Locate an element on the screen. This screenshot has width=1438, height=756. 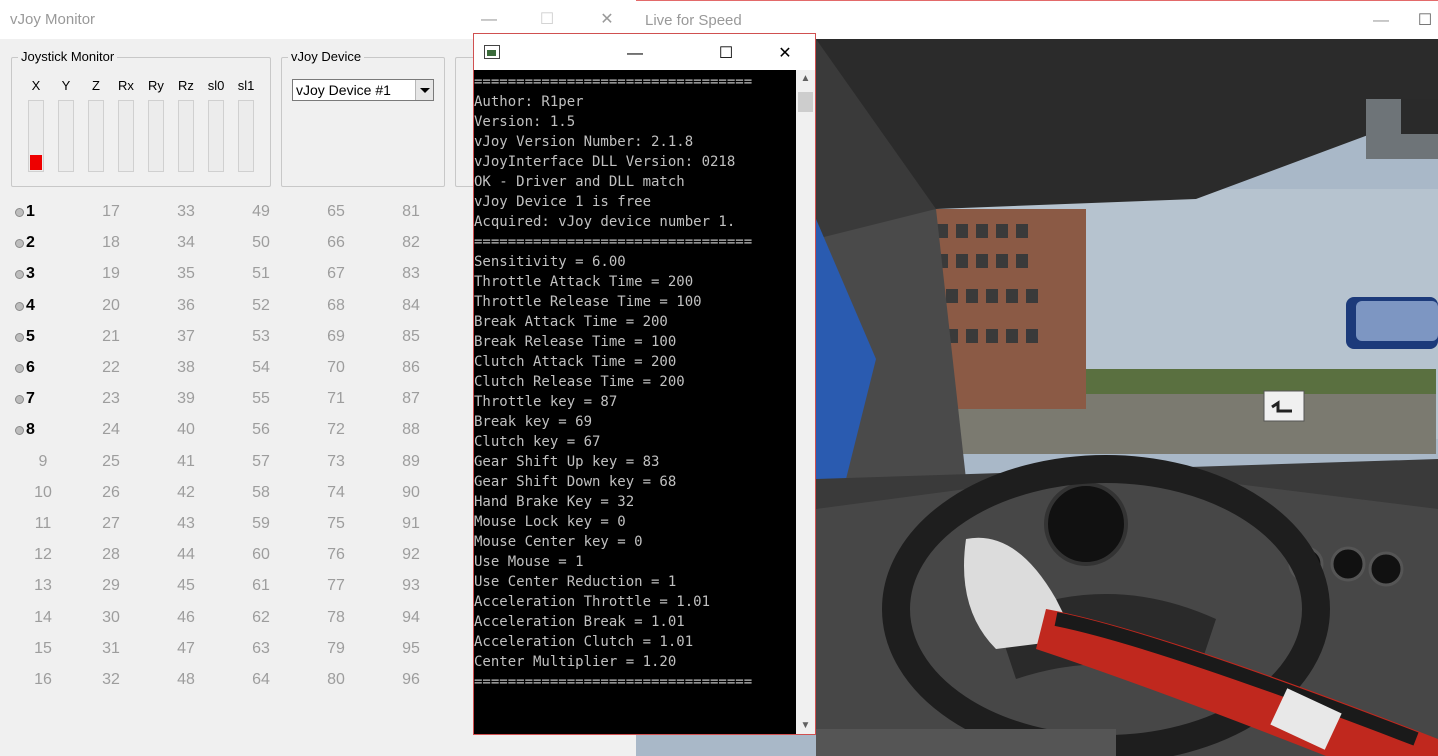
console-line: Use Center Reduction = 1 is located at coordinates (575, 582).